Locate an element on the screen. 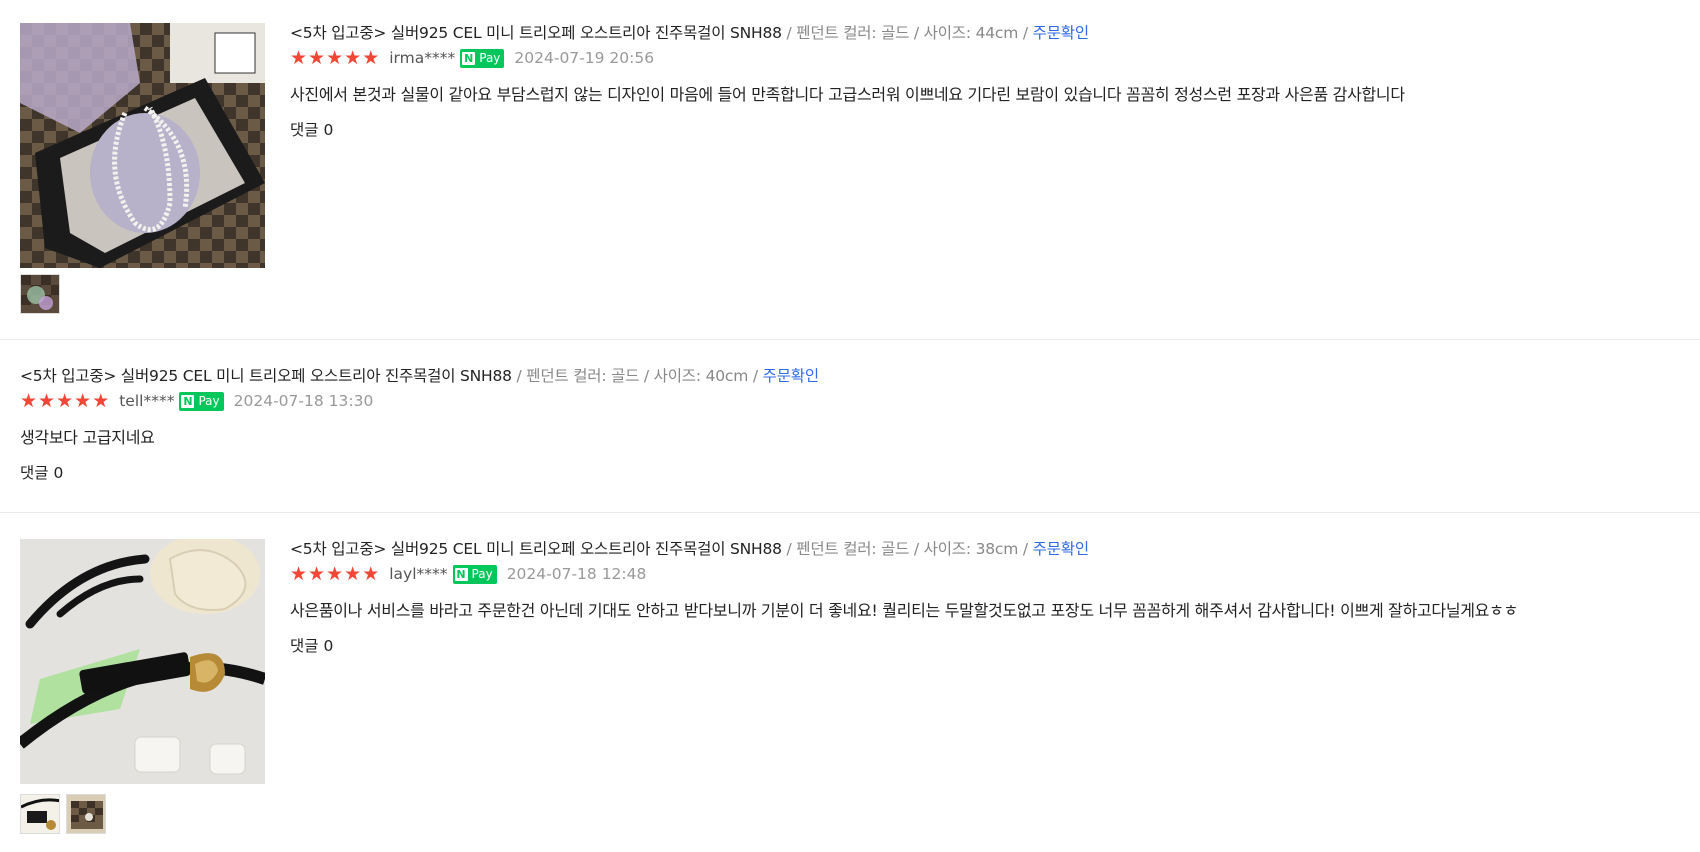 This screenshot has height=852, width=1700. review-meta: ★ ★ ★ ★ ★ layl**** N Pay 2024-07-18 12:48 is located at coordinates (985, 574).